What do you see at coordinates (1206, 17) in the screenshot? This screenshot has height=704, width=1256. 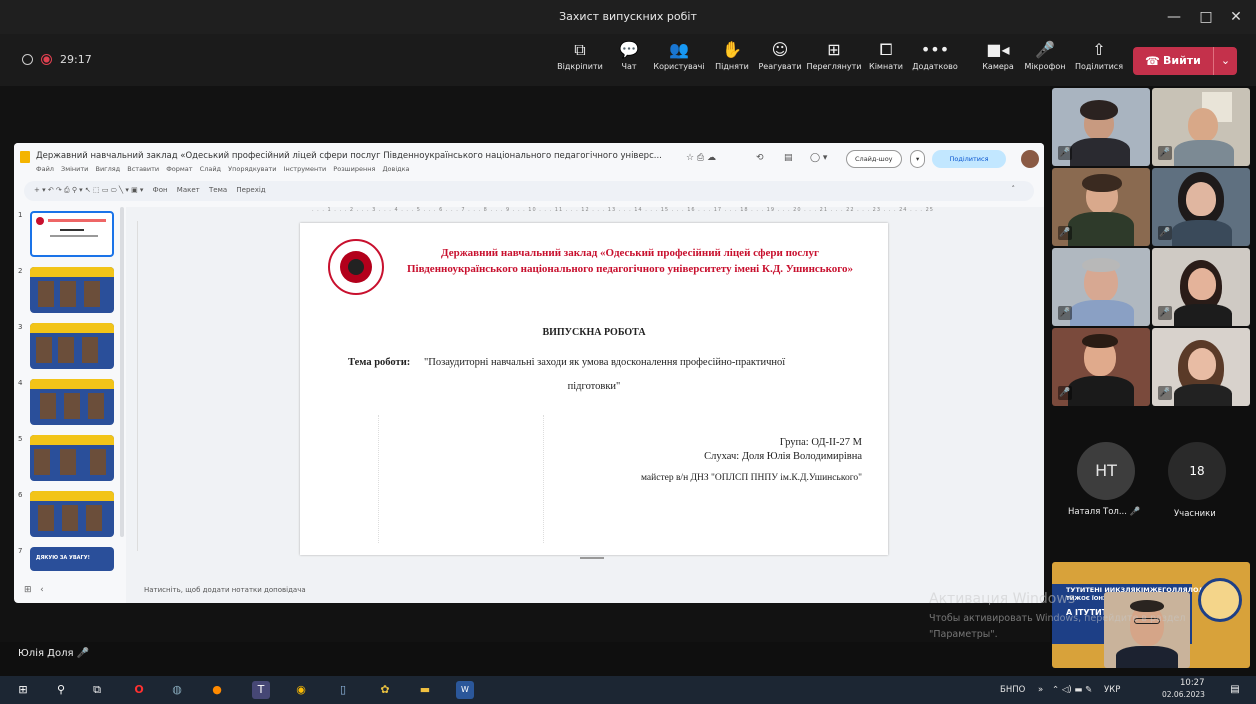 I see `maximize-icon: □` at bounding box center [1206, 17].